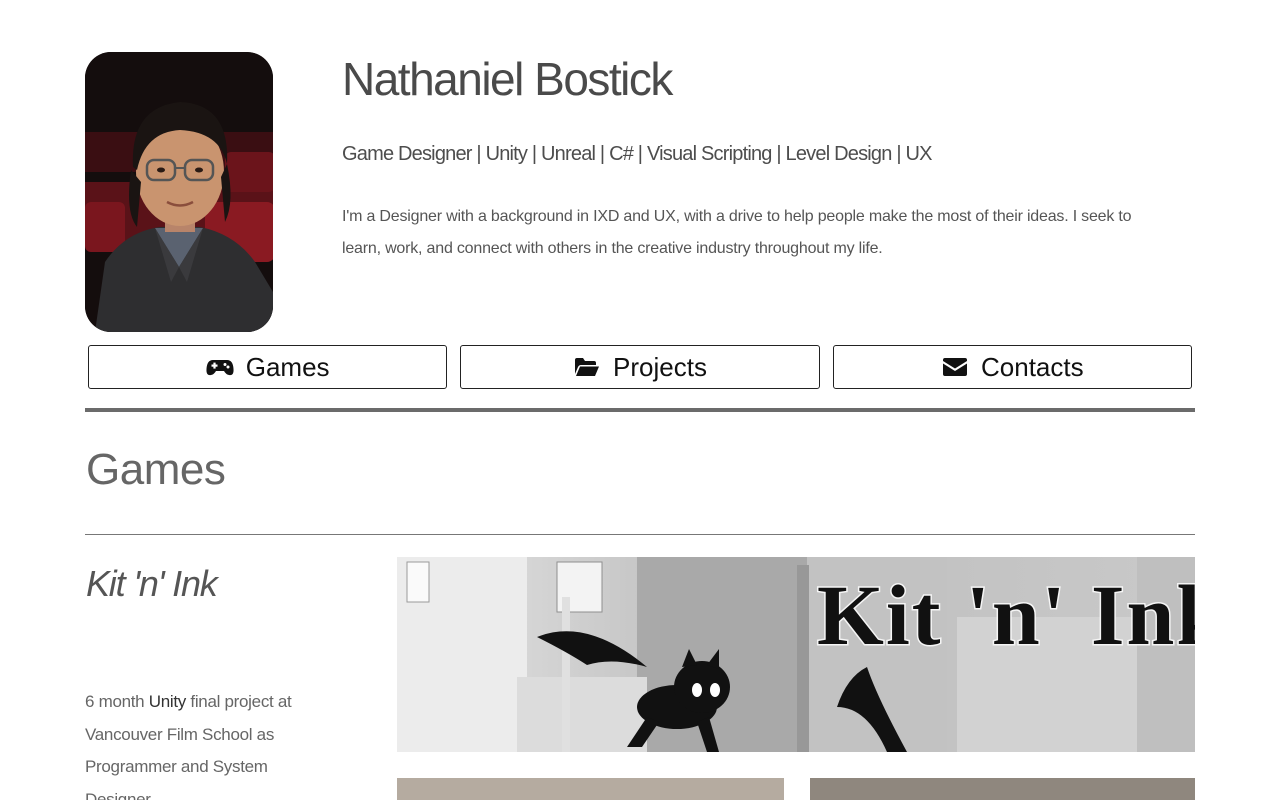  Describe the element at coordinates (1005, 615) in the screenshot. I see `game-banner-logo: Kit 'n' Ink` at that location.